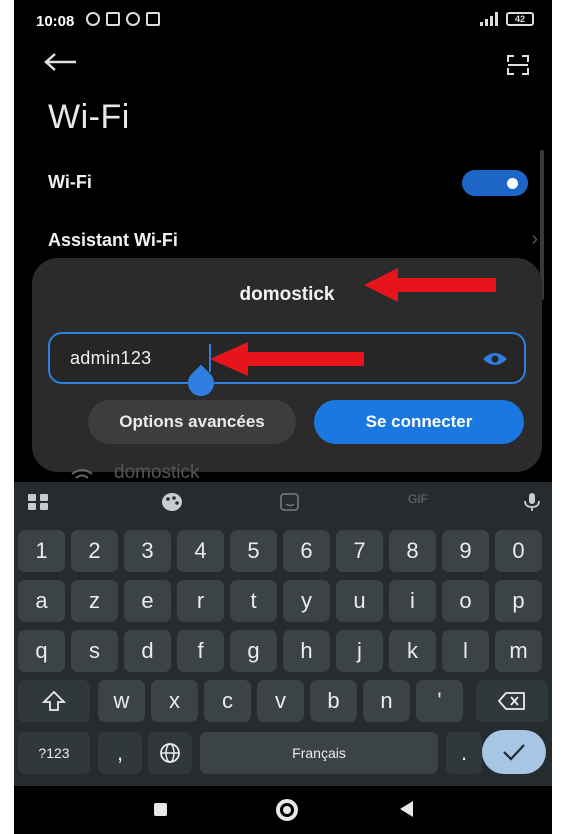  Describe the element at coordinates (89, 117) in the screenshot. I see `page-title: Wi-Fi` at that location.